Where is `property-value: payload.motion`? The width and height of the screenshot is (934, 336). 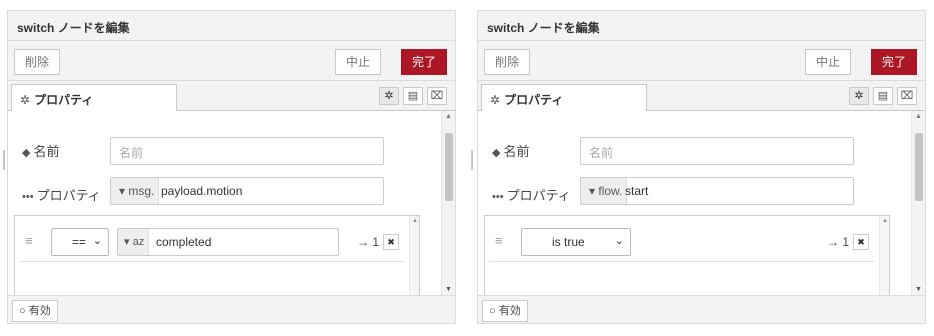
property-value: payload.motion is located at coordinates (202, 191).